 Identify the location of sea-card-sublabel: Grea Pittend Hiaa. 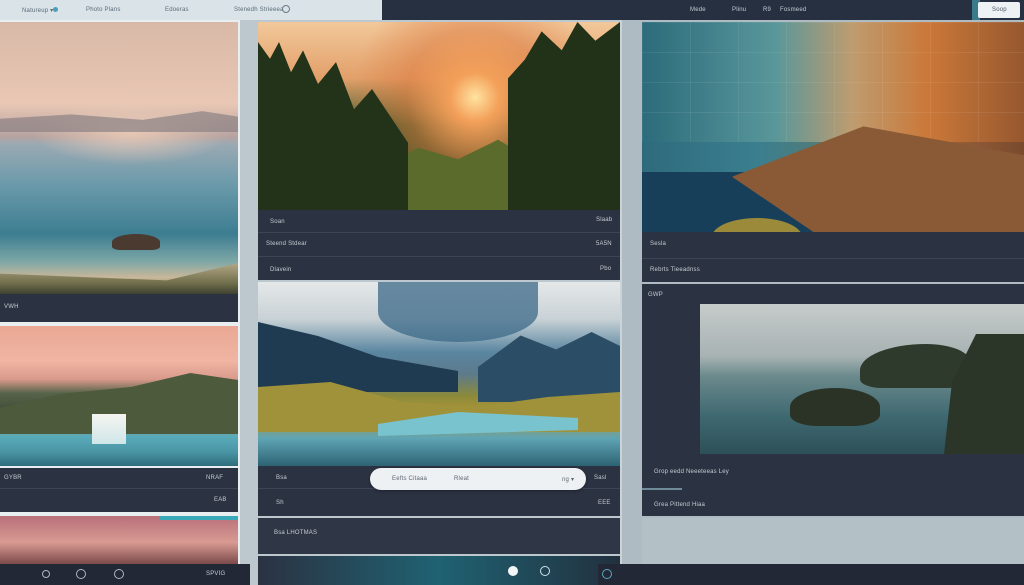
(680, 505).